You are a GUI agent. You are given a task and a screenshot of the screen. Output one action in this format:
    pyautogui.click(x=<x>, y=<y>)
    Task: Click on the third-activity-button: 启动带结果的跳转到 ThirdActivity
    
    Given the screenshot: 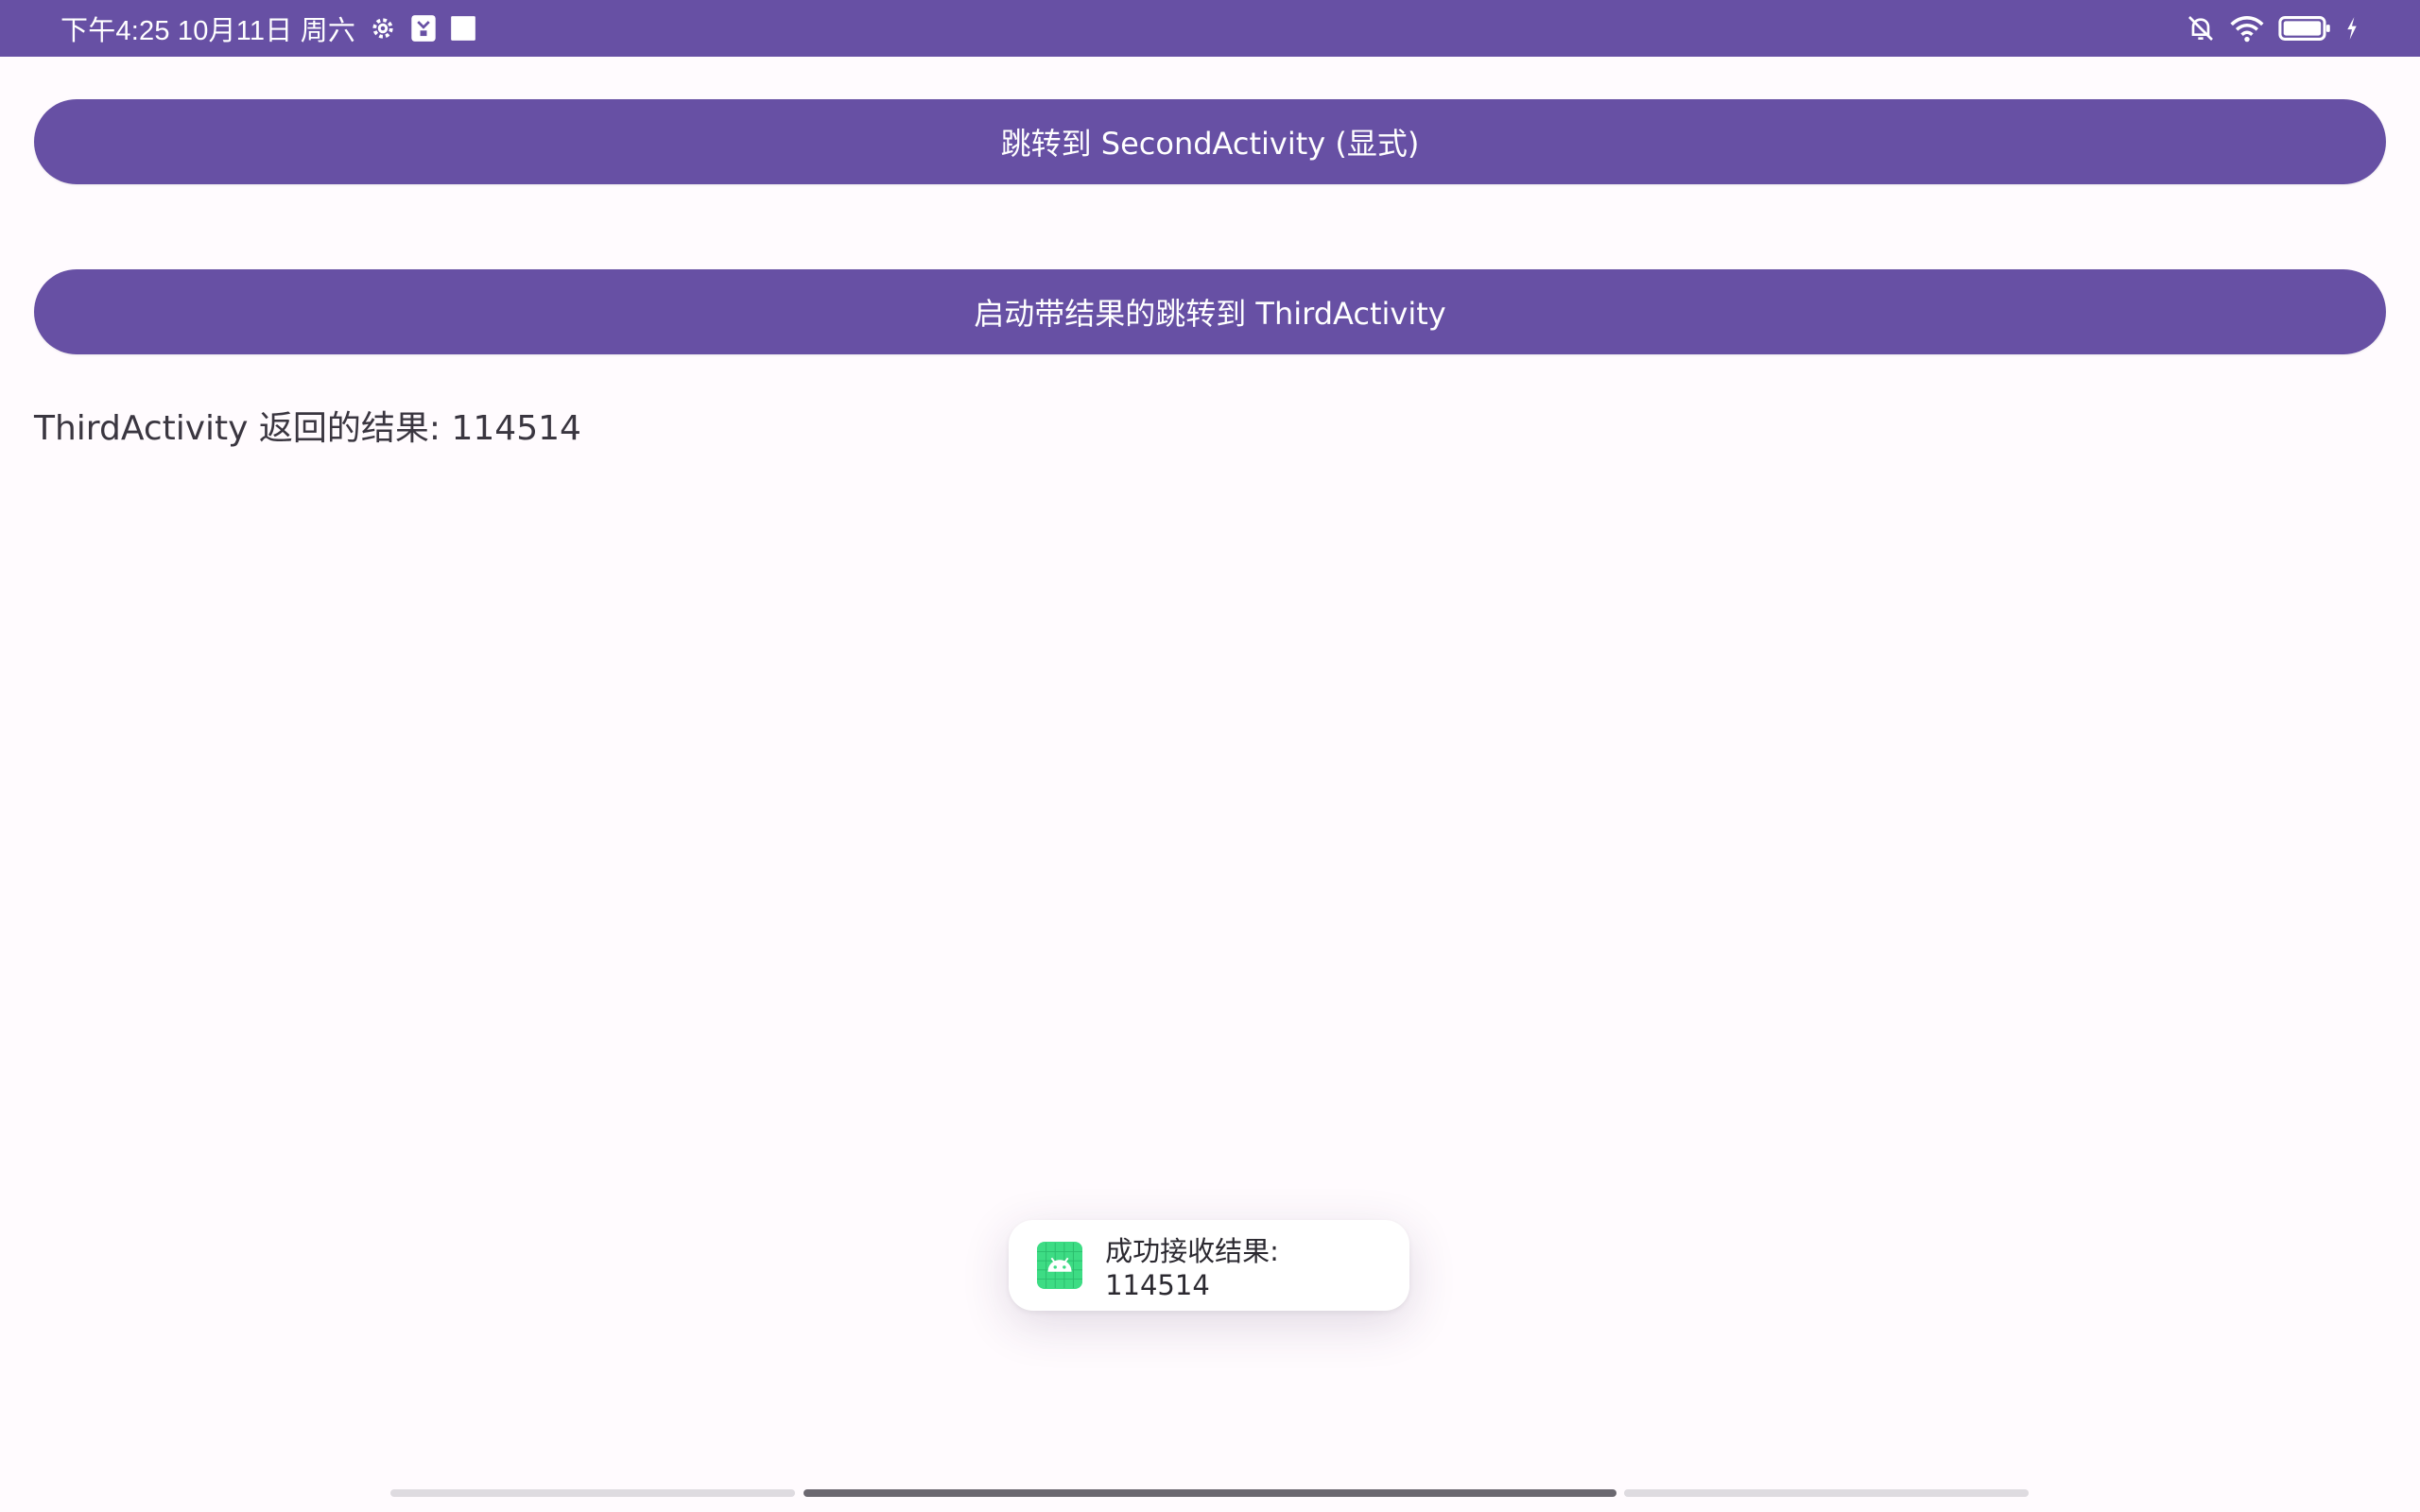 What is the action you would take?
    pyautogui.click(x=1210, y=311)
    